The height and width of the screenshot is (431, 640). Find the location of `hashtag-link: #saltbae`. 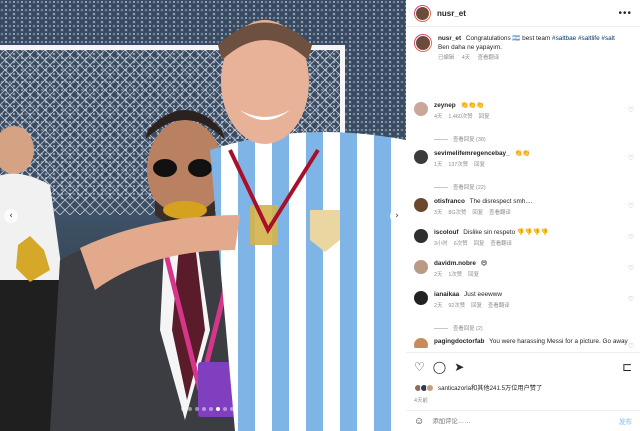

hashtag-link: #saltbae is located at coordinates (564, 38).